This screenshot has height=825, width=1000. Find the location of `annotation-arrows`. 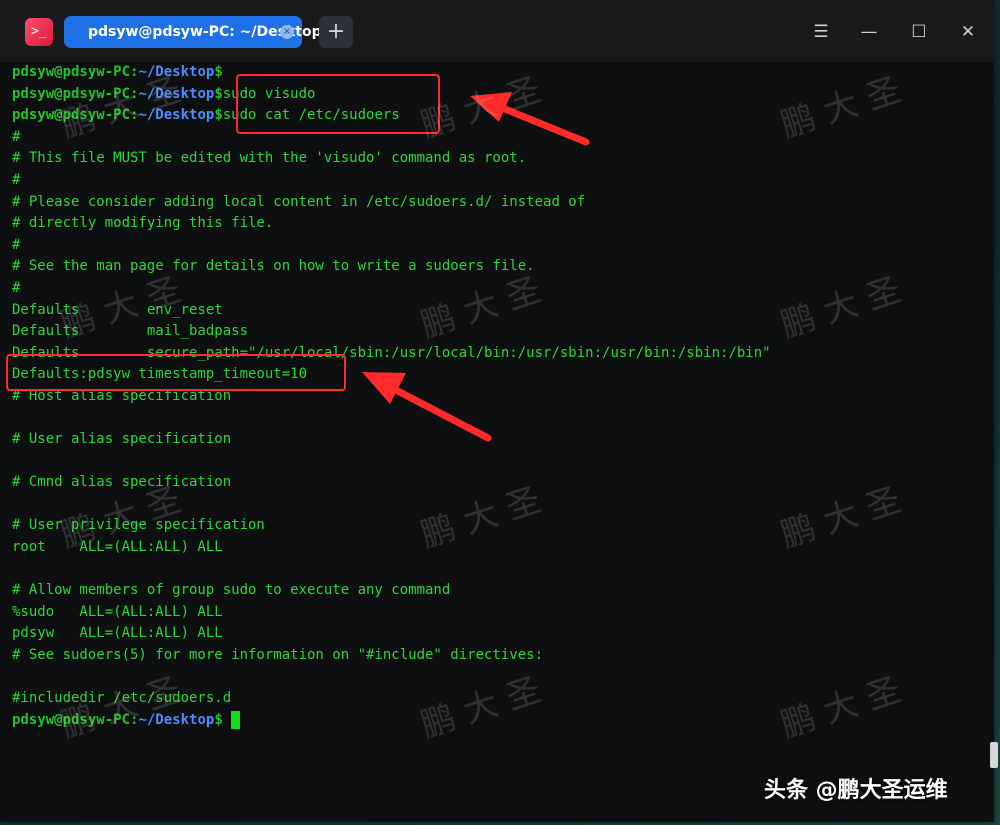

annotation-arrows is located at coordinates (476, 267).